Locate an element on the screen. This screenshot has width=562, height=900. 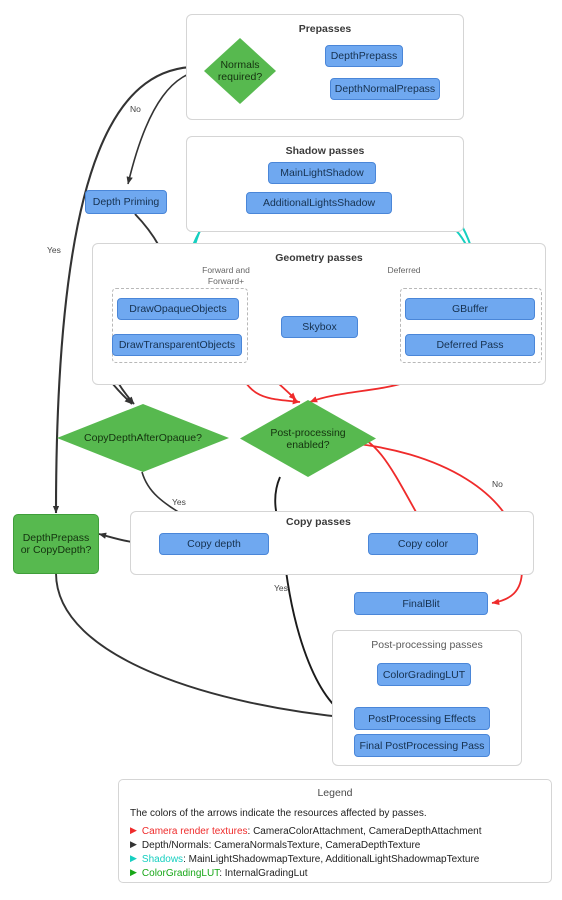
legend-row-colorgradinglut: ▶ ColorGradingLUT: InternalGradingLut is located at coordinates (219, 873).